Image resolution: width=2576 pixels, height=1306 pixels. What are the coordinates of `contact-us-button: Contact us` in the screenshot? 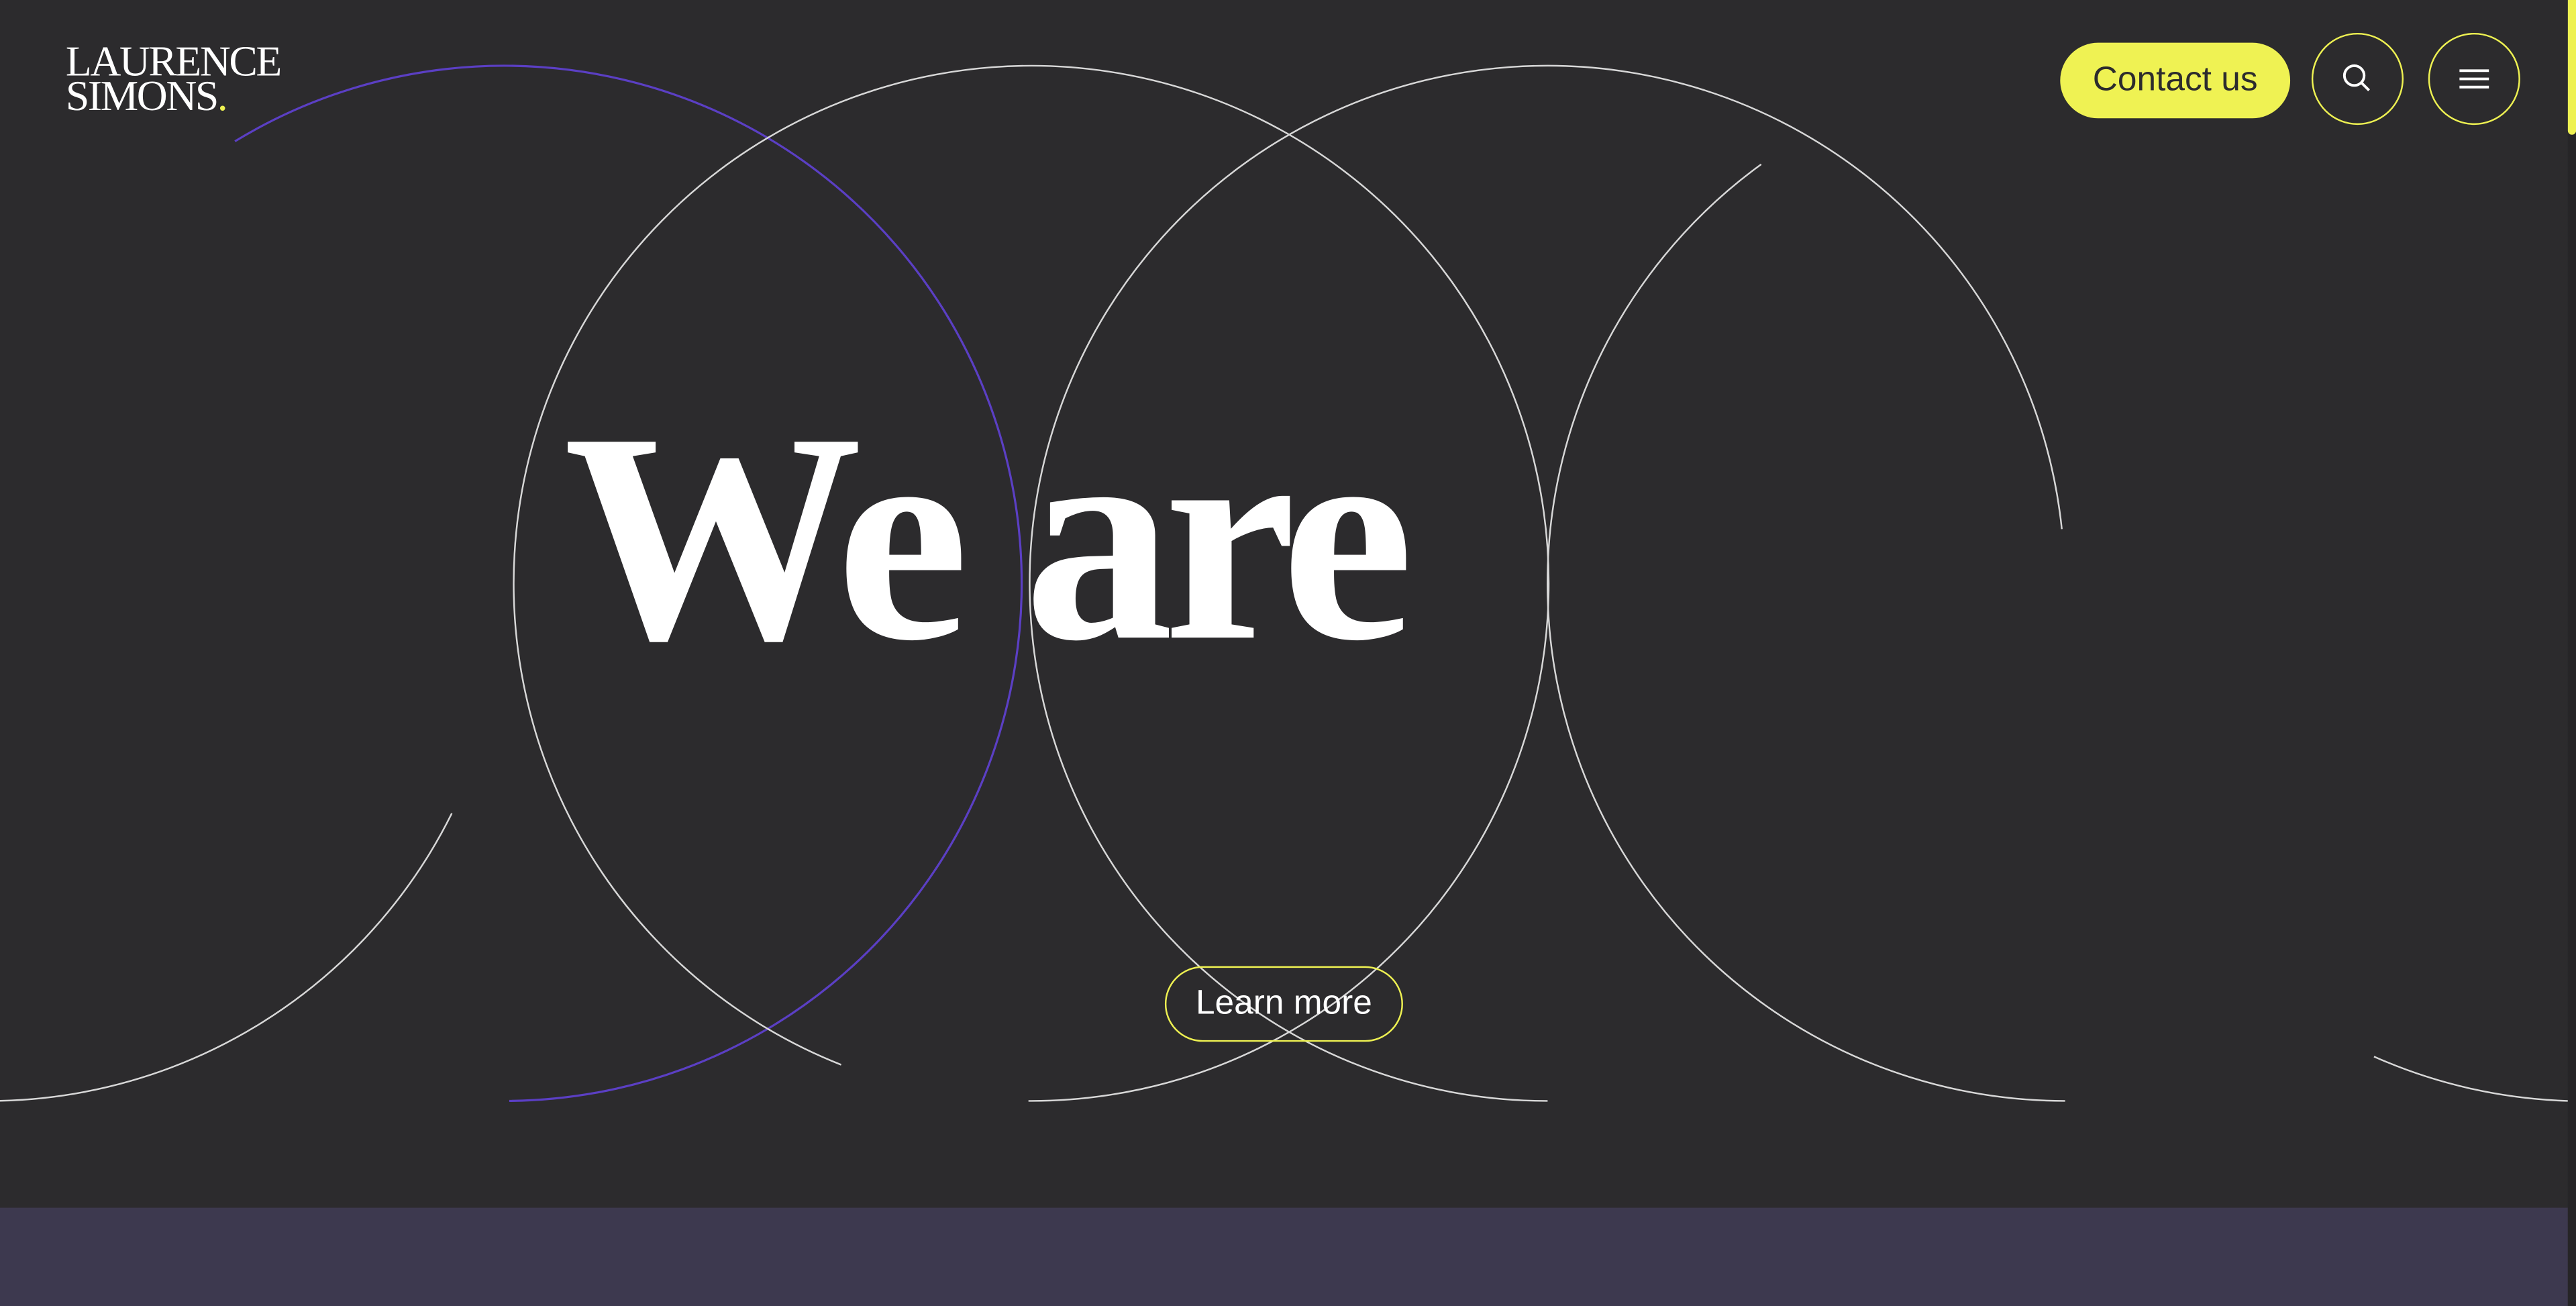 It's located at (2175, 80).